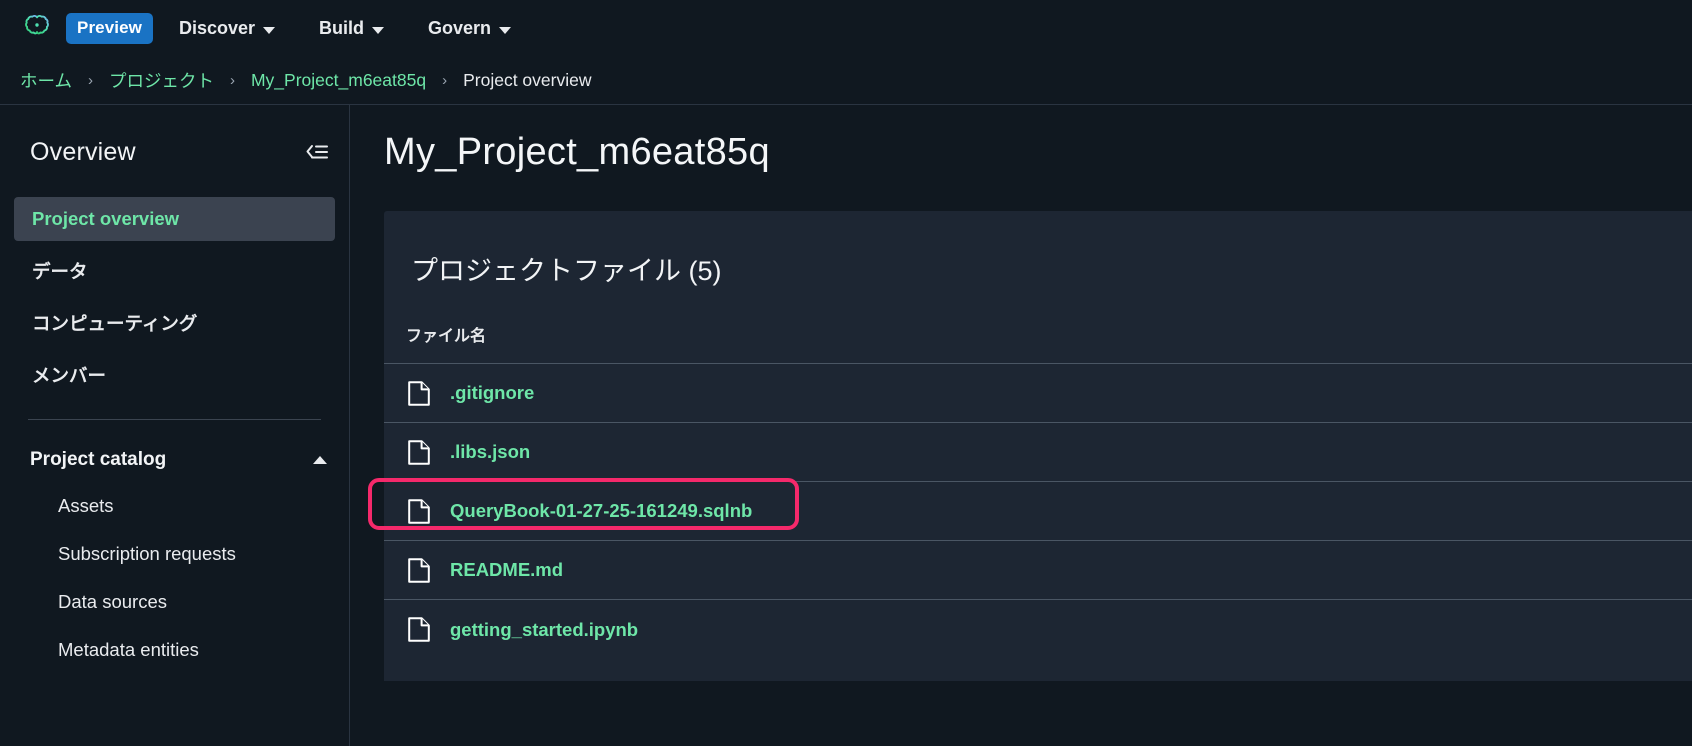 The height and width of the screenshot is (746, 1692). What do you see at coordinates (46, 80) in the screenshot?
I see `breadcrumb-item-home: ホーム` at bounding box center [46, 80].